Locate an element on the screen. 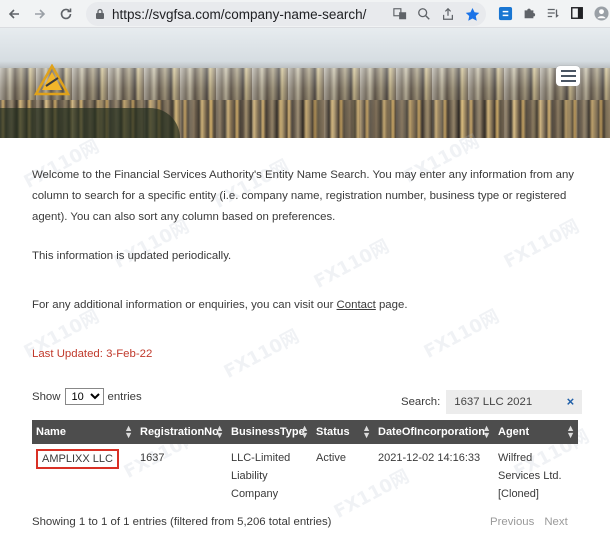 This screenshot has width=610, height=539. share-icon is located at coordinates (448, 14).